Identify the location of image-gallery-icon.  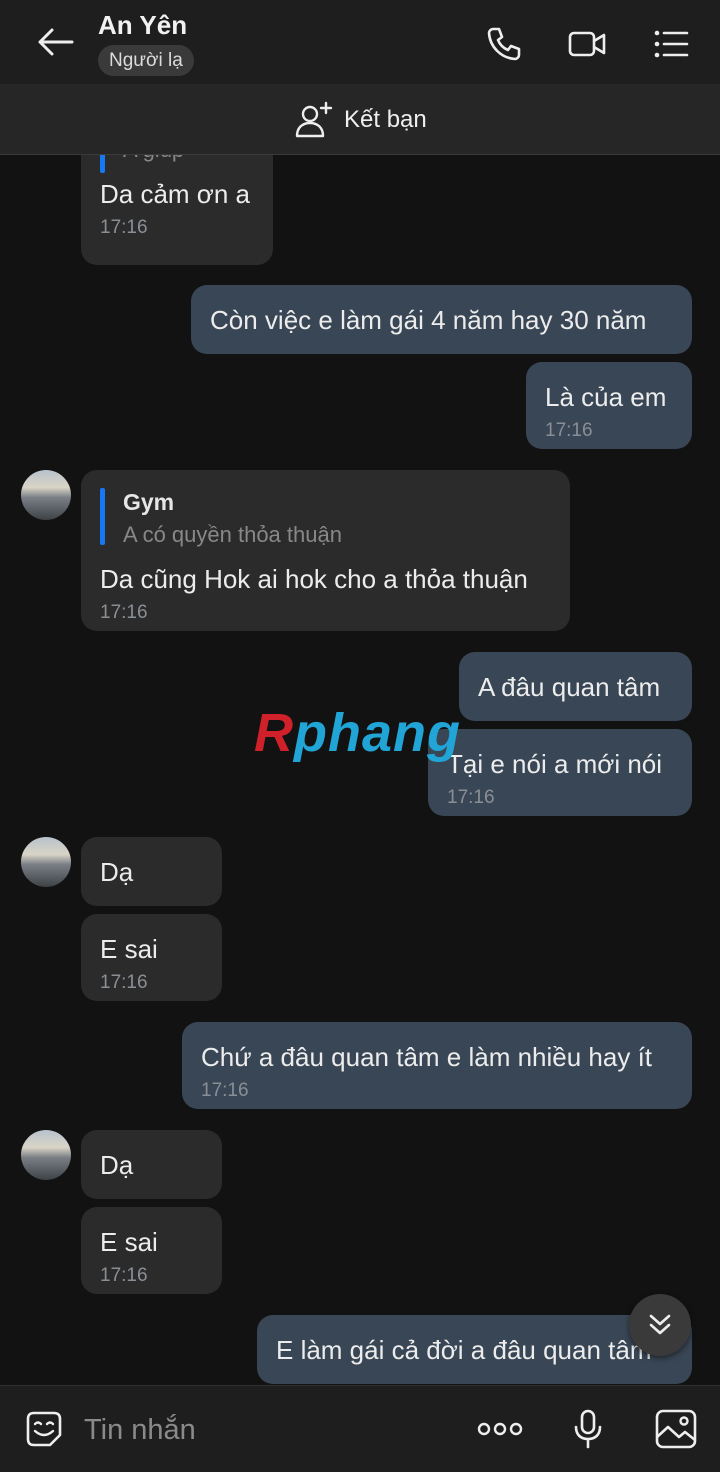
(676, 1429).